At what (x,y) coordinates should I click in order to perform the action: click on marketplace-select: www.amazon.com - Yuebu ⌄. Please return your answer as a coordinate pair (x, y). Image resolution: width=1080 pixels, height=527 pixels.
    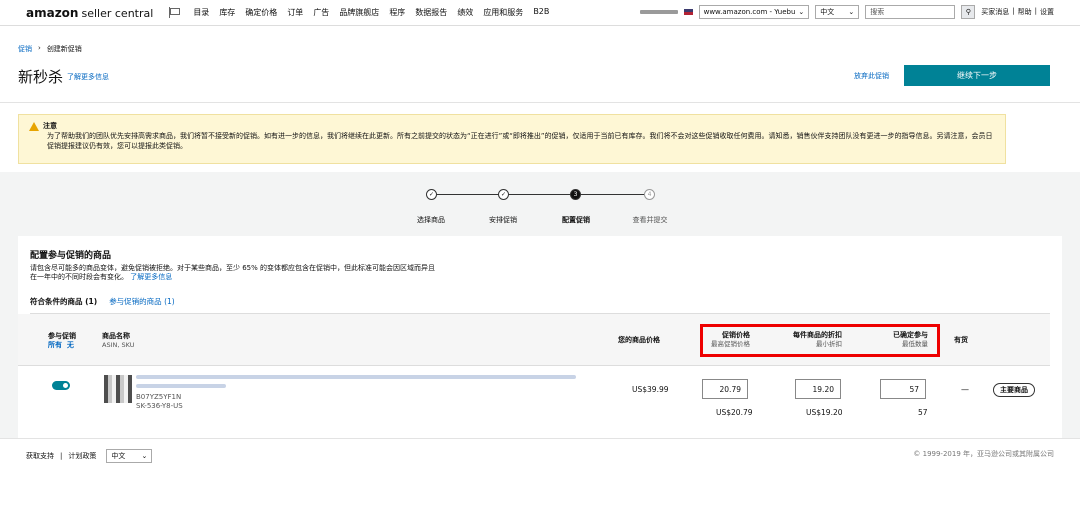
    Looking at the image, I should click on (754, 12).